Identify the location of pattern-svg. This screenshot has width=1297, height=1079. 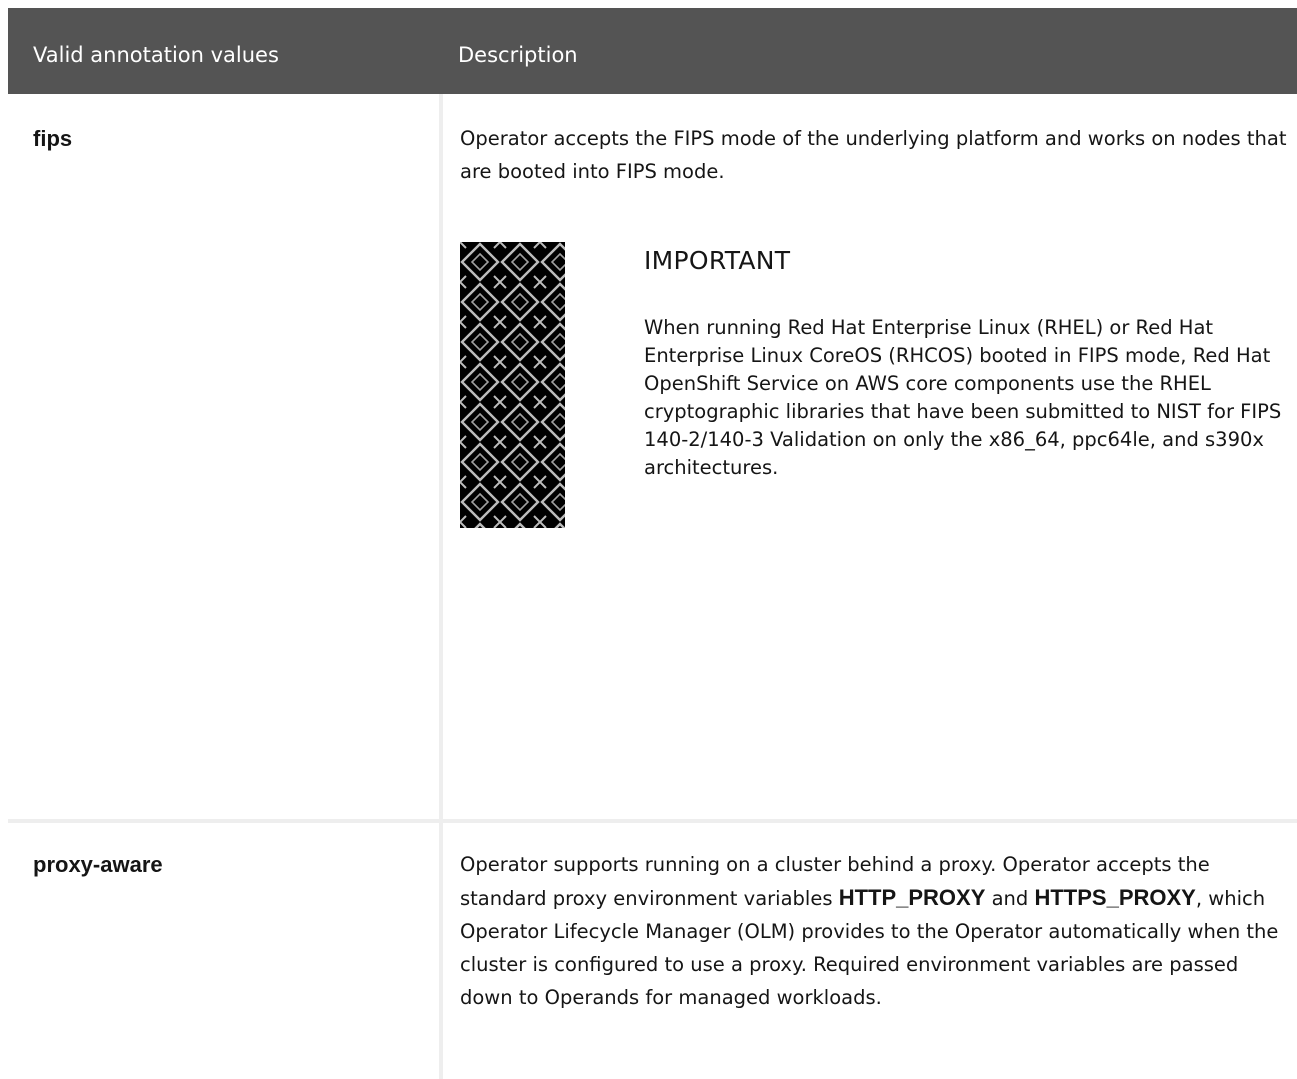
(512, 385).